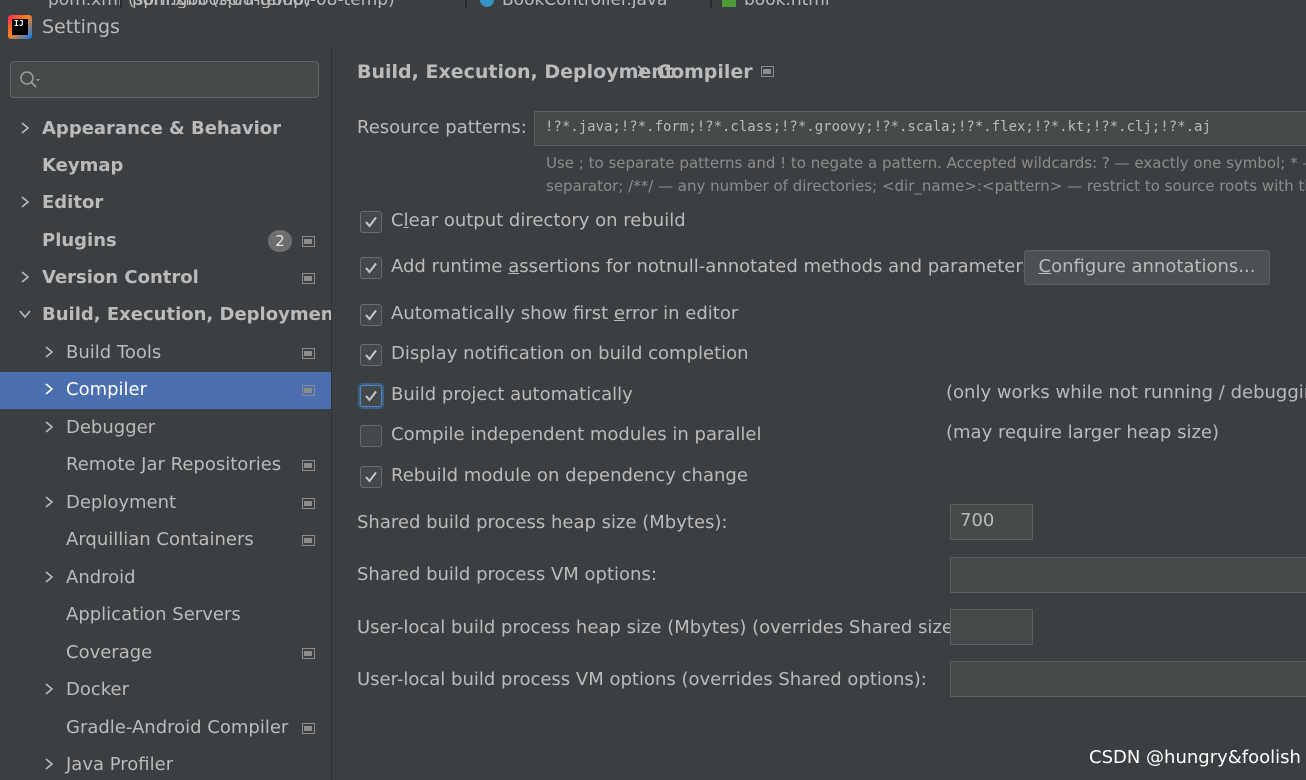 This screenshot has width=1306, height=780. Describe the element at coordinates (1082, 432) in the screenshot. I see `option-note: (may require larger heap size)` at that location.